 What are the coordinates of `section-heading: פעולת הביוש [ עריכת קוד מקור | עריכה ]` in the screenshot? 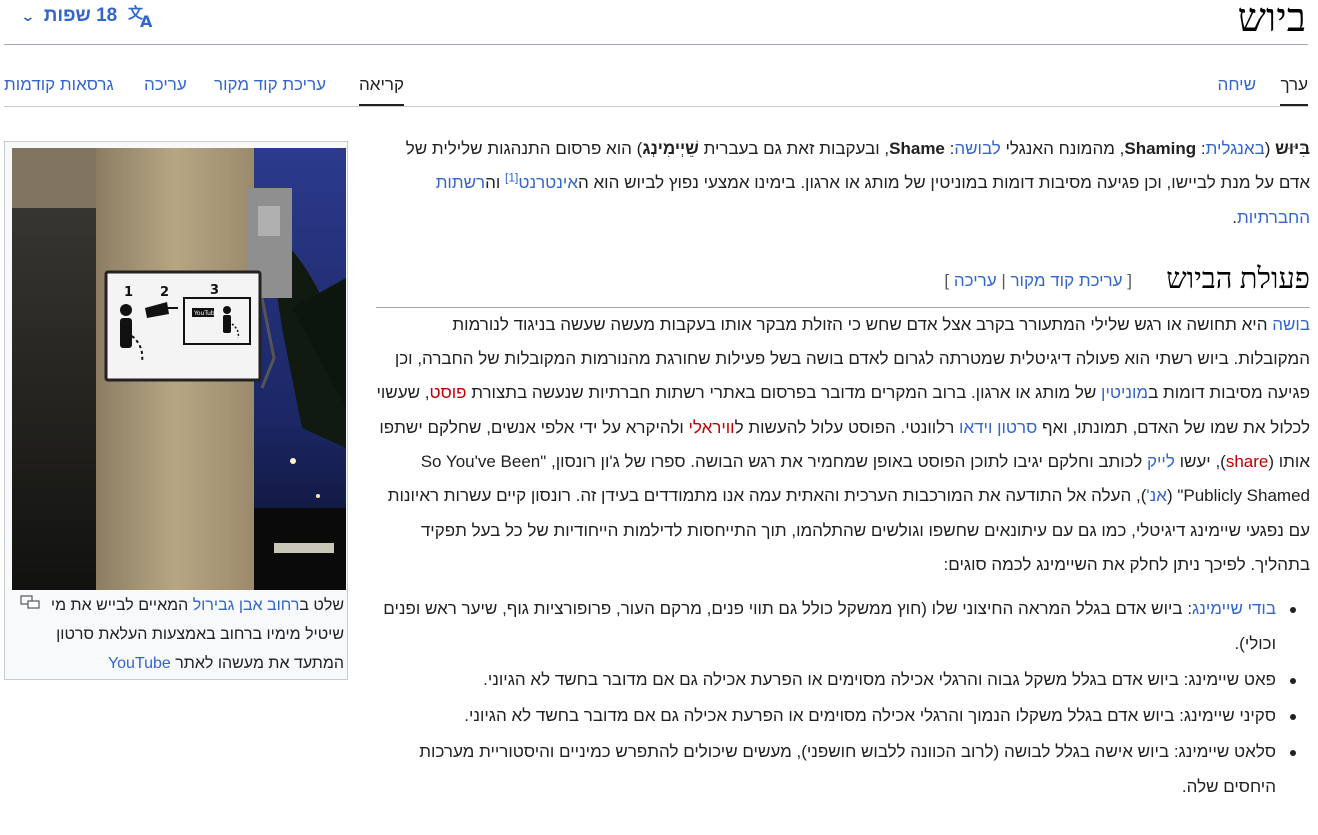 It's located at (843, 285).